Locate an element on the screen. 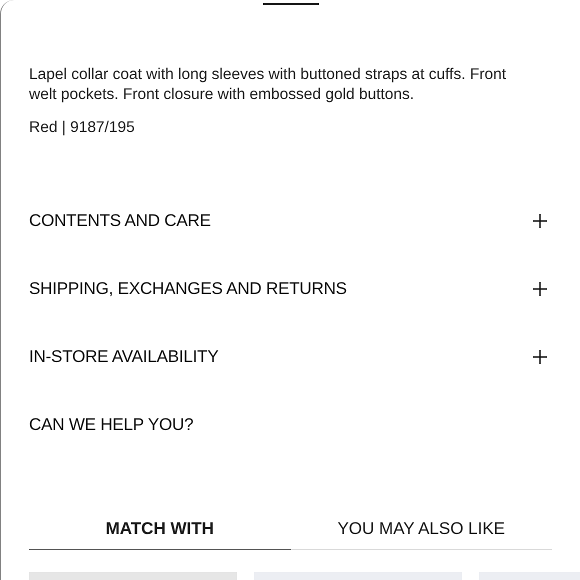 The width and height of the screenshot is (580, 580). section-heading: SHIPPING, EXCHANGES AND RETURNS is located at coordinates (188, 289).